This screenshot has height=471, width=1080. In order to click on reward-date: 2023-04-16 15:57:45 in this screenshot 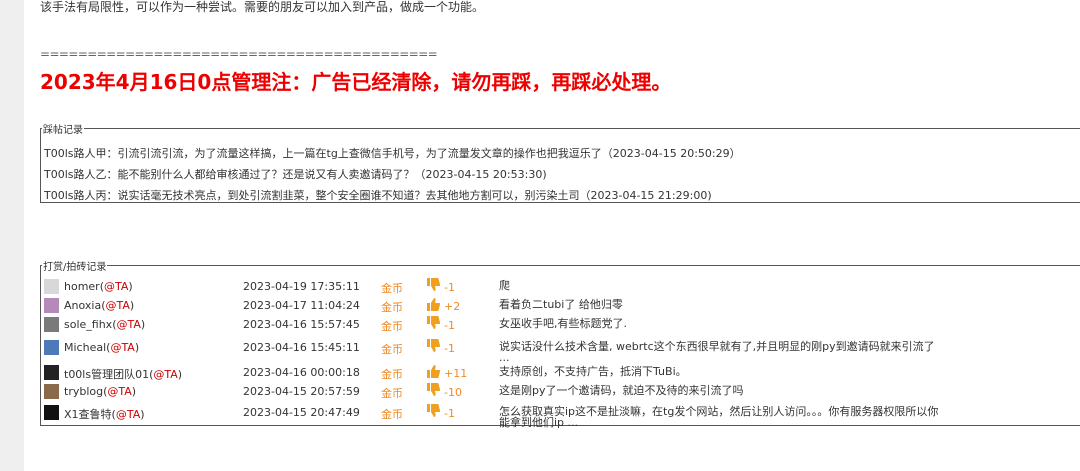, I will do `click(301, 324)`.